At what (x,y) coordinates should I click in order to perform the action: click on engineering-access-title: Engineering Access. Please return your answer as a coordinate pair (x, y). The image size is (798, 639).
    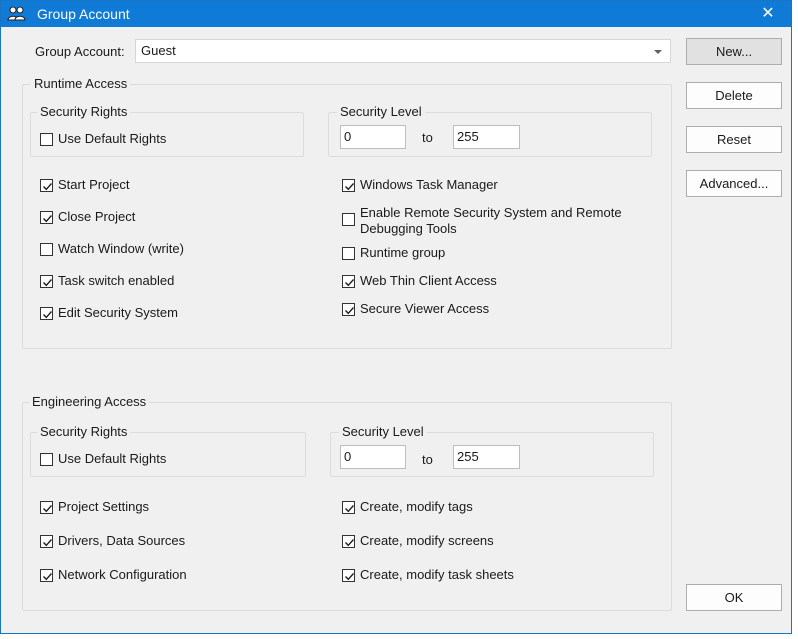
    Looking at the image, I should click on (89, 401).